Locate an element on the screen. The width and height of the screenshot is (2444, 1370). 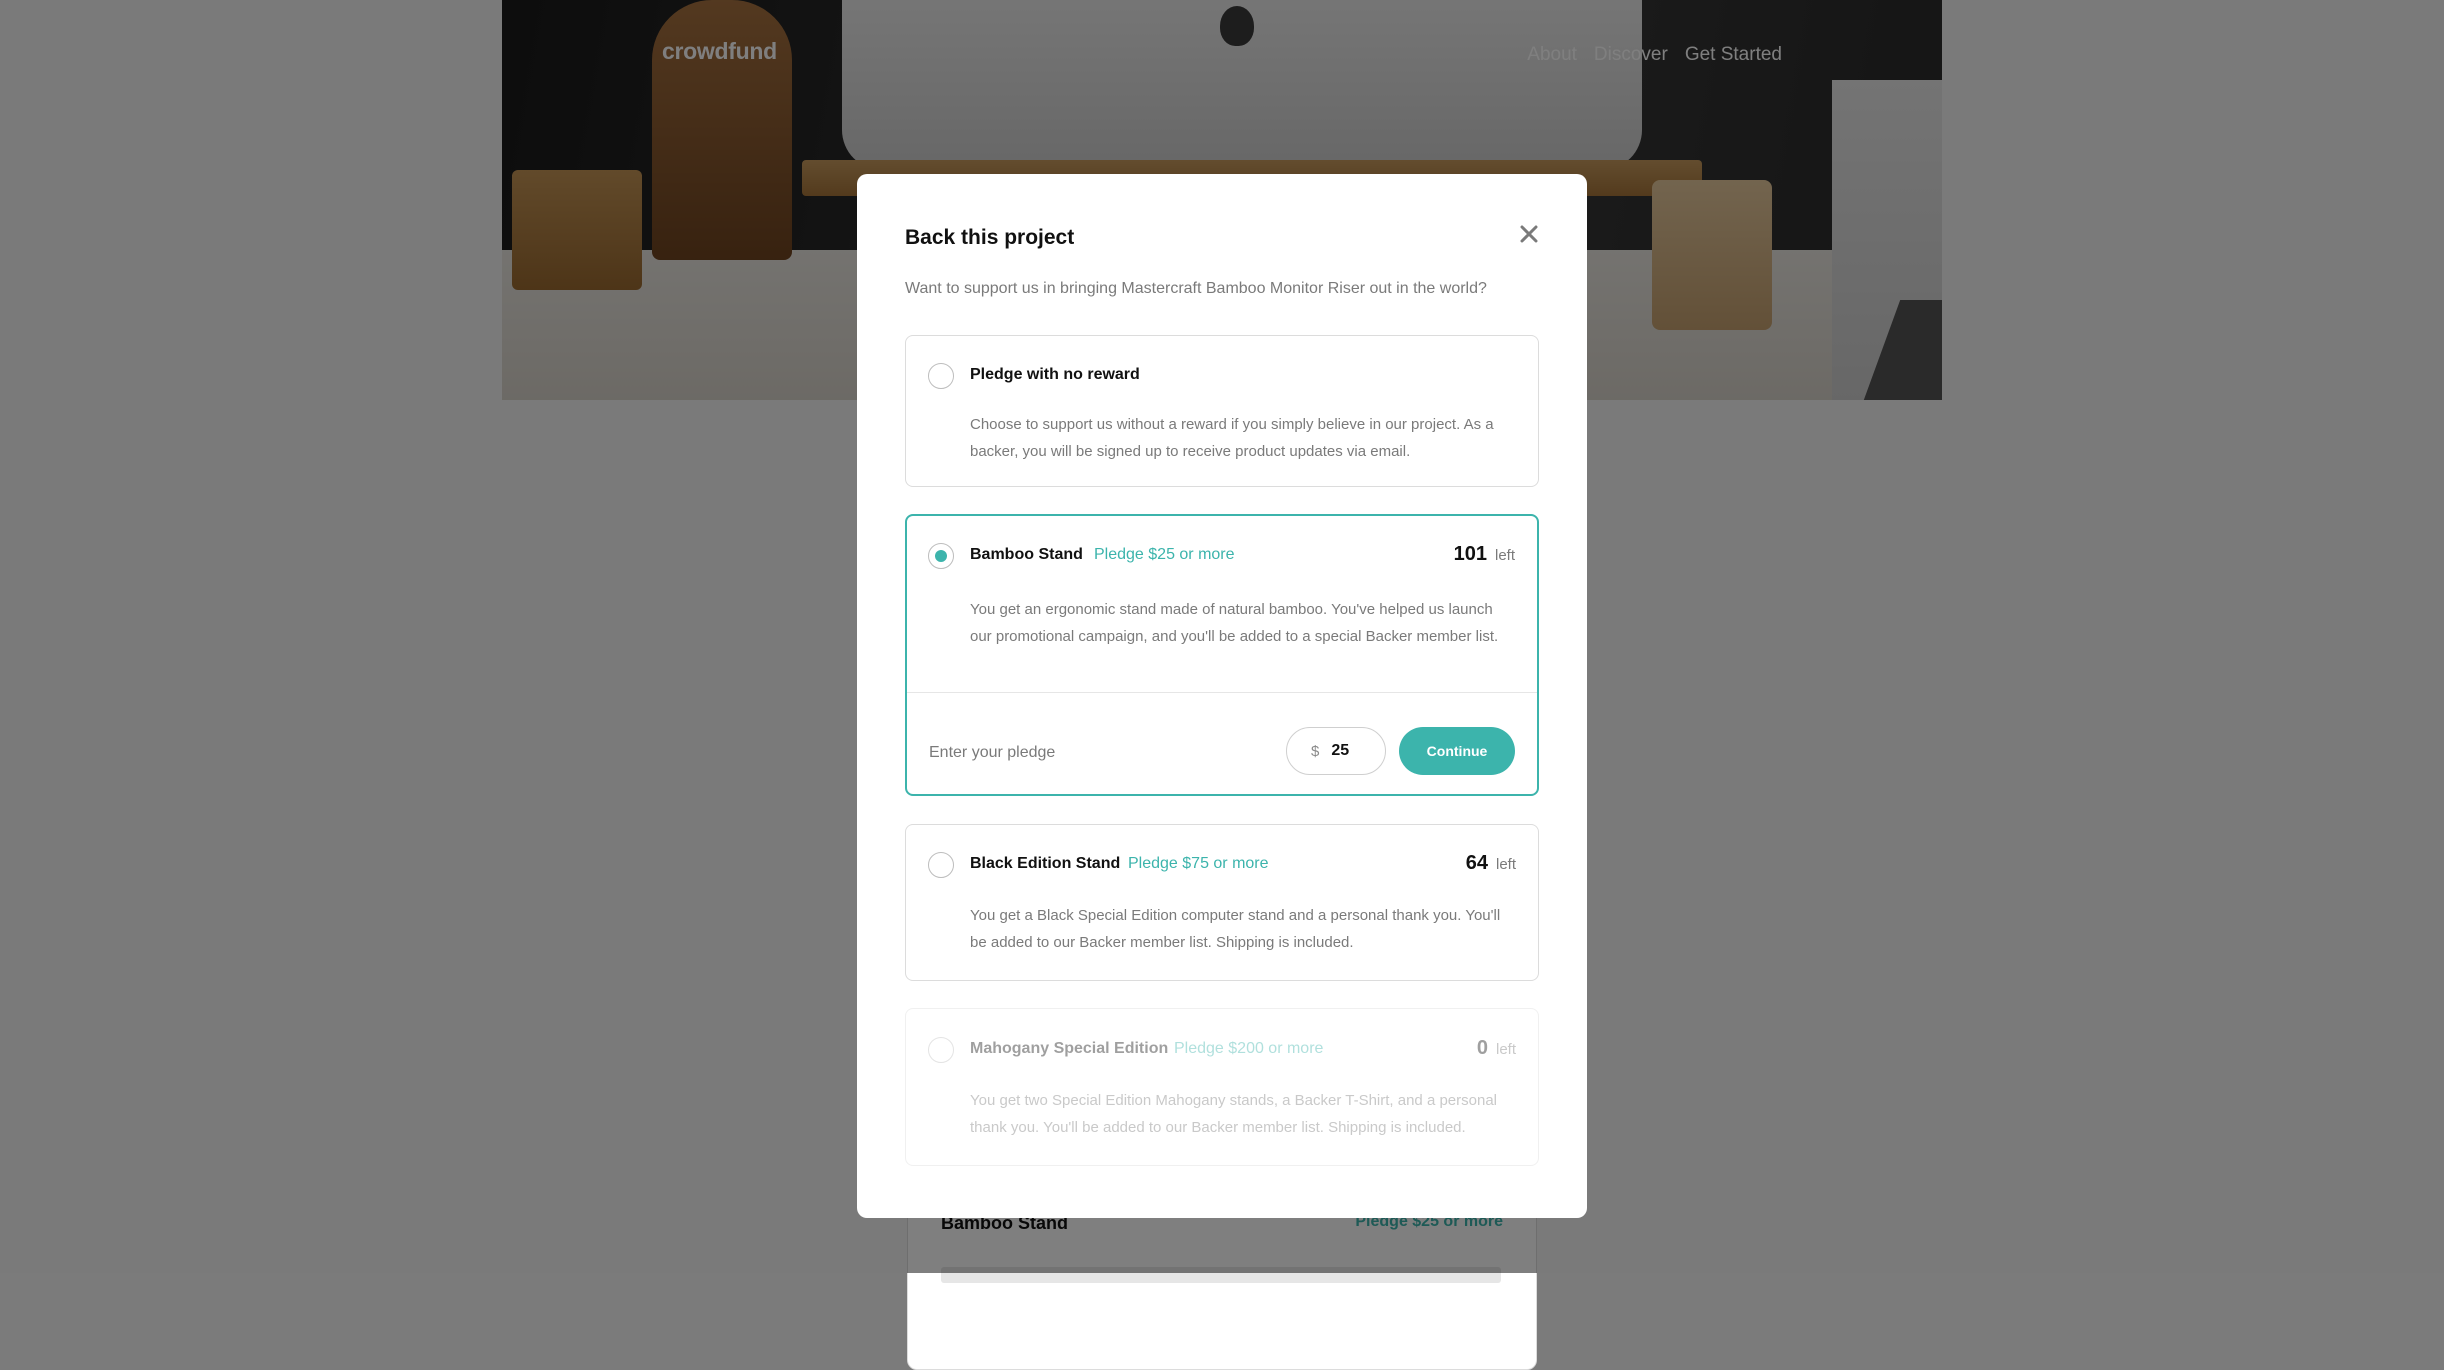
enter-pledge-label: Enter your pledge is located at coordinates (992, 752).